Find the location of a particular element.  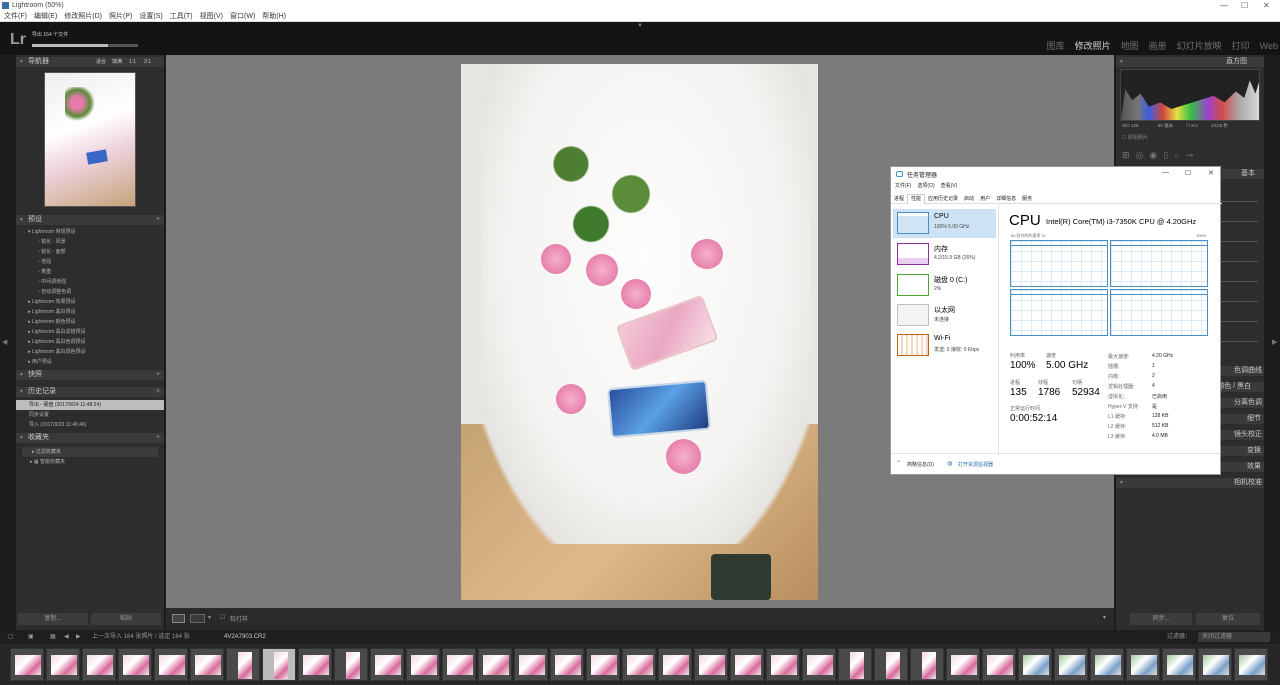

add-preset-icon: + is located at coordinates (158, 220).